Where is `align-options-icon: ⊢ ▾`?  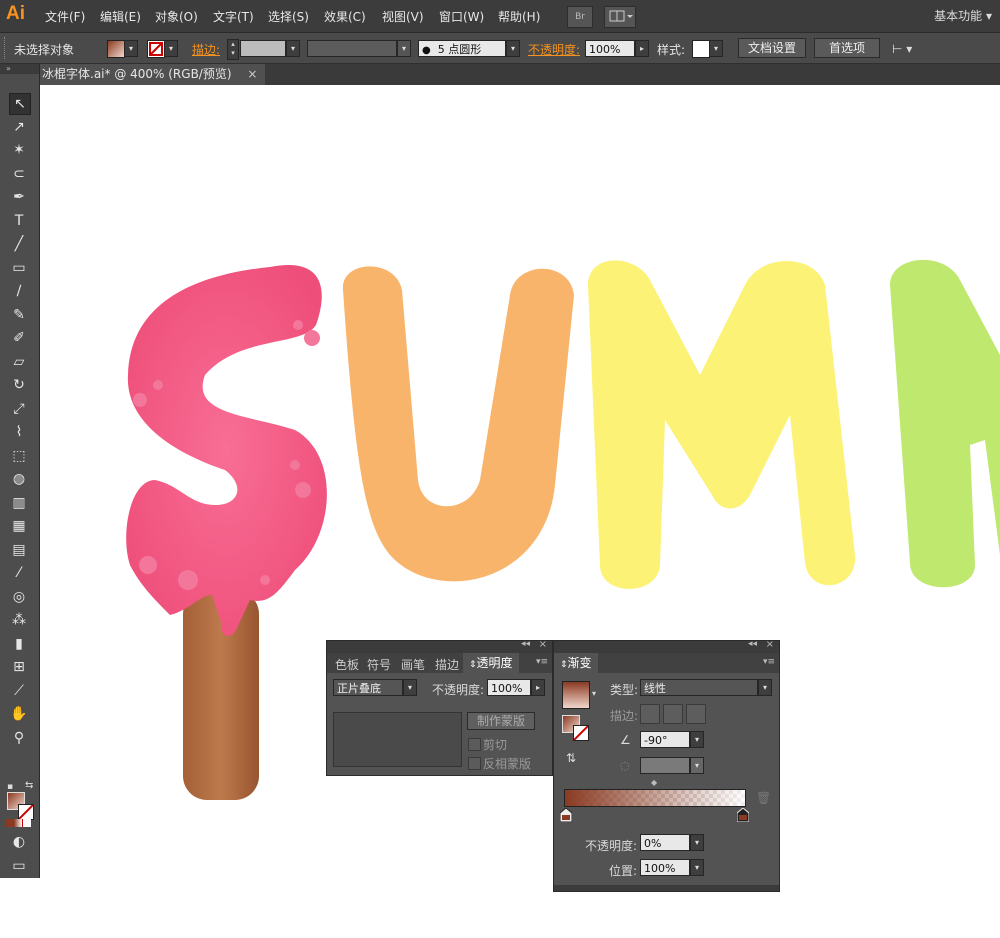 align-options-icon: ⊢ ▾ is located at coordinates (902, 49).